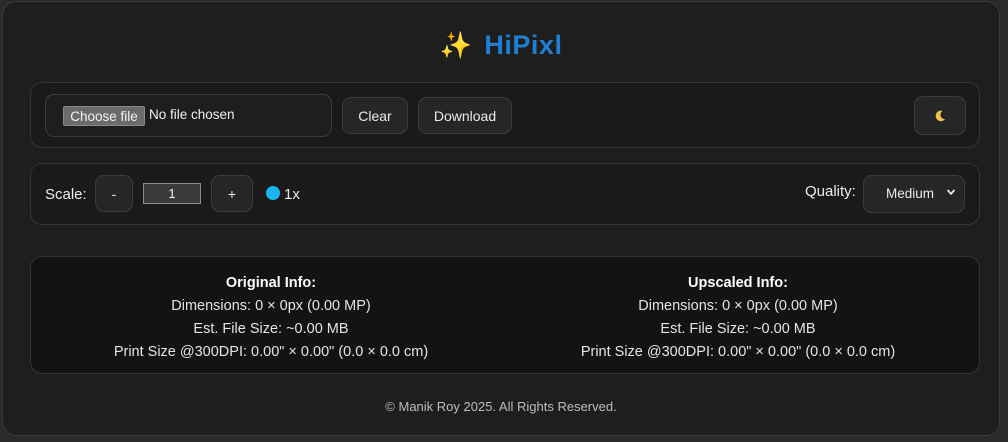 The width and height of the screenshot is (1008, 442). Describe the element at coordinates (951, 192) in the screenshot. I see `chevron-down-icon` at that location.